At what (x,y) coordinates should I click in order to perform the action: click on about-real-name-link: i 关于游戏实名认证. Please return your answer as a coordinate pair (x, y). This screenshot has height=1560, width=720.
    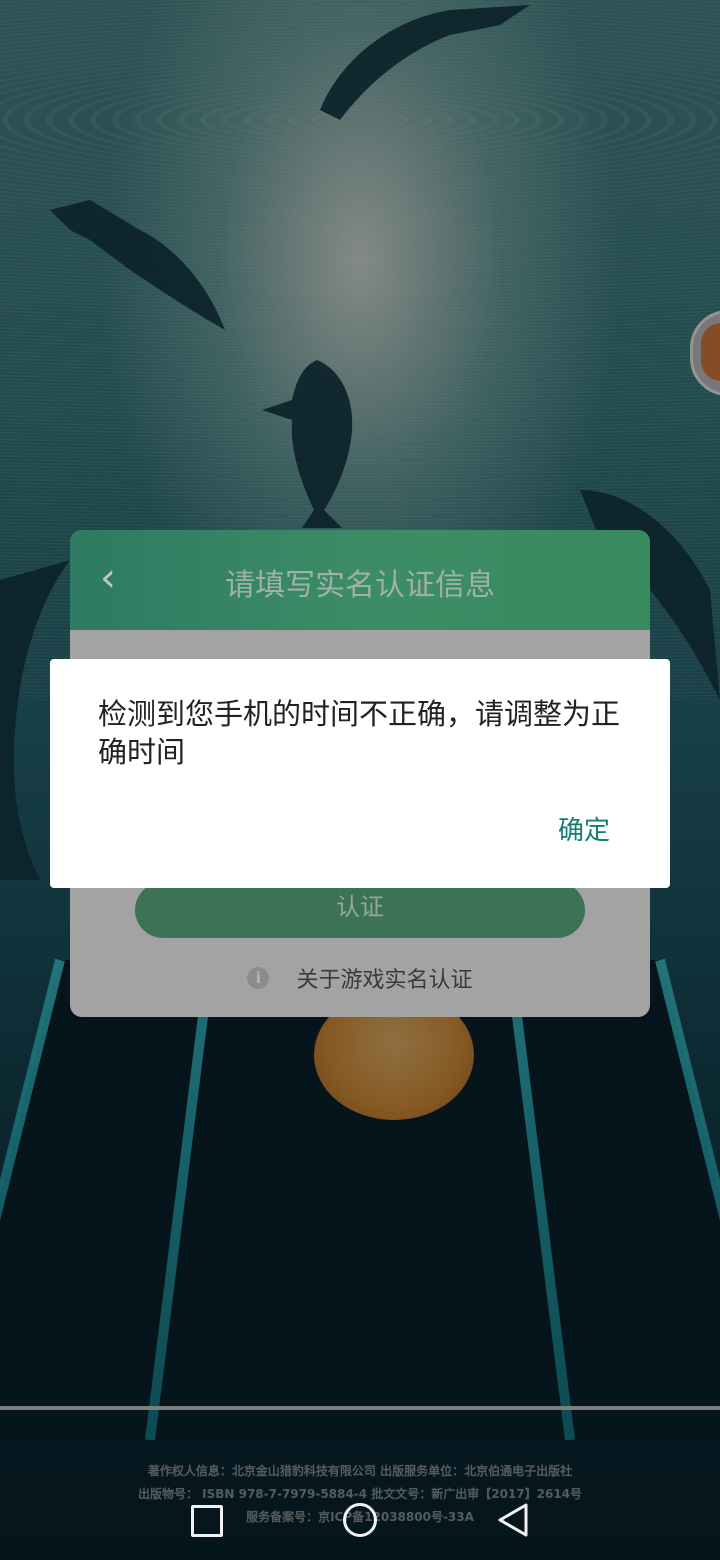
    Looking at the image, I should click on (360, 978).